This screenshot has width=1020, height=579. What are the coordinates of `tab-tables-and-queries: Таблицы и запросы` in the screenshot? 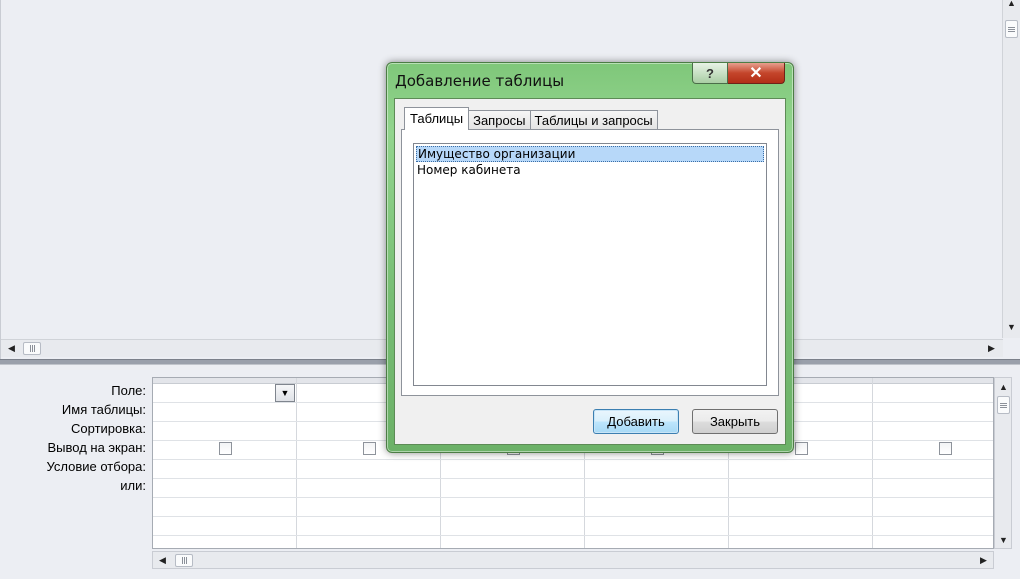 It's located at (593, 120).